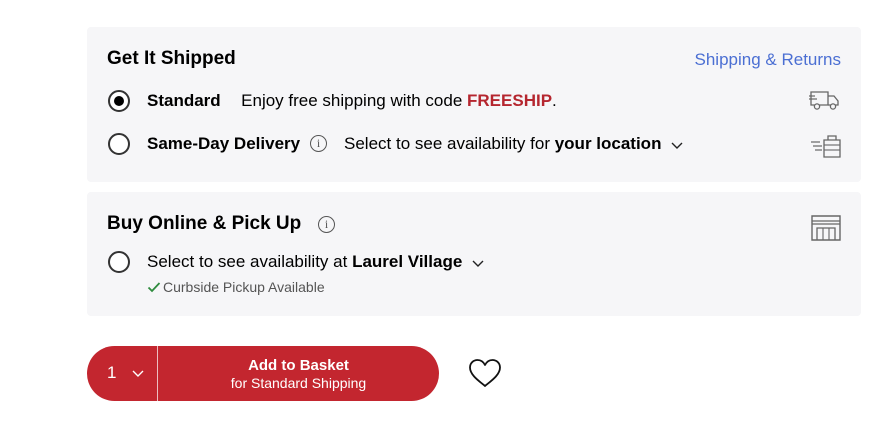 The width and height of the screenshot is (877, 423). Describe the element at coordinates (244, 287) in the screenshot. I see `curbside-label: Curbside Pickup Available` at that location.